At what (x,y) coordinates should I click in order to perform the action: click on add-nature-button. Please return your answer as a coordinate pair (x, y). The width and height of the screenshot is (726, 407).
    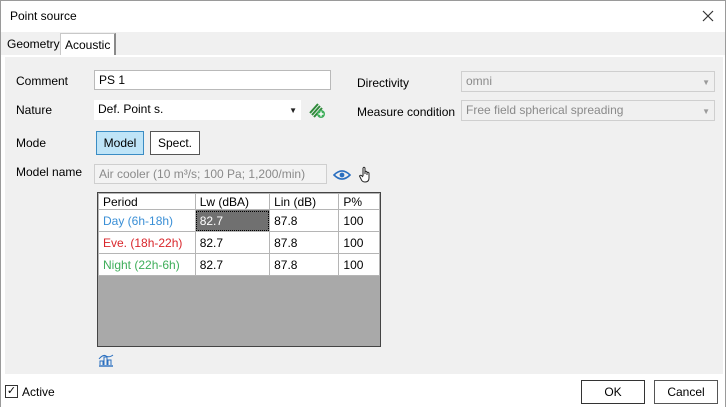
    Looking at the image, I should click on (317, 110).